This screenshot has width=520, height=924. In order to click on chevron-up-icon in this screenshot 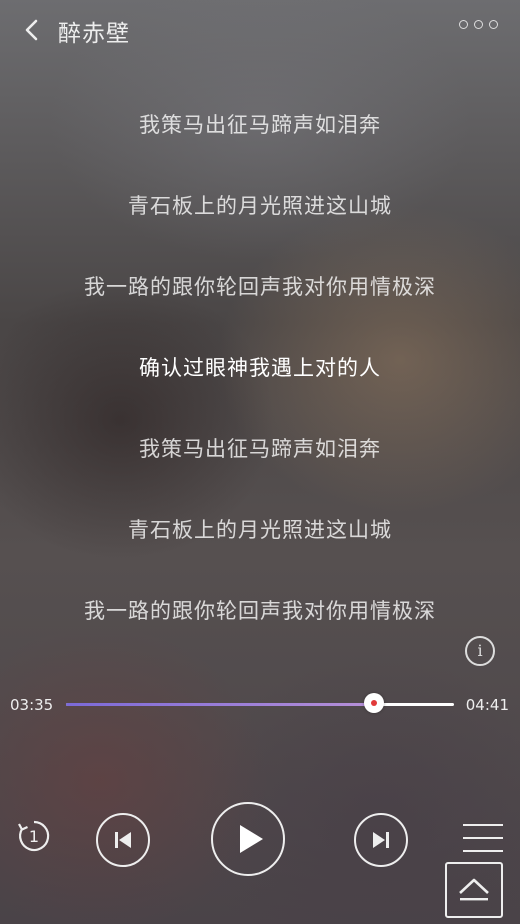, I will do `click(474, 889)`.